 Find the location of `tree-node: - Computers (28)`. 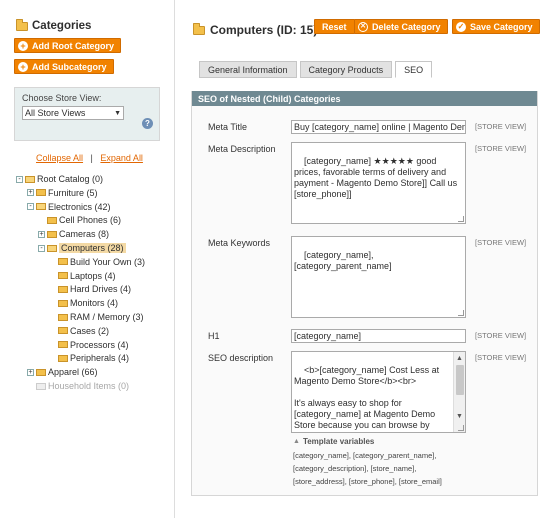

tree-node: - Computers (28) is located at coordinates (82, 248).